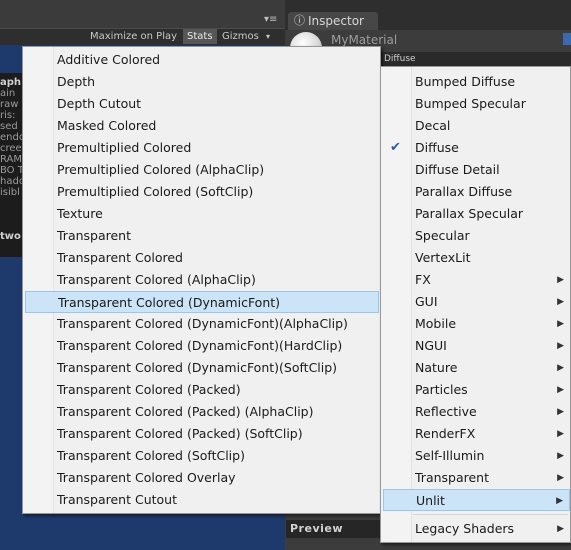 This screenshot has width=571, height=550. I want to click on menu-item: Transparent Colored (Packed) (AlphaClip), so click(202, 412).